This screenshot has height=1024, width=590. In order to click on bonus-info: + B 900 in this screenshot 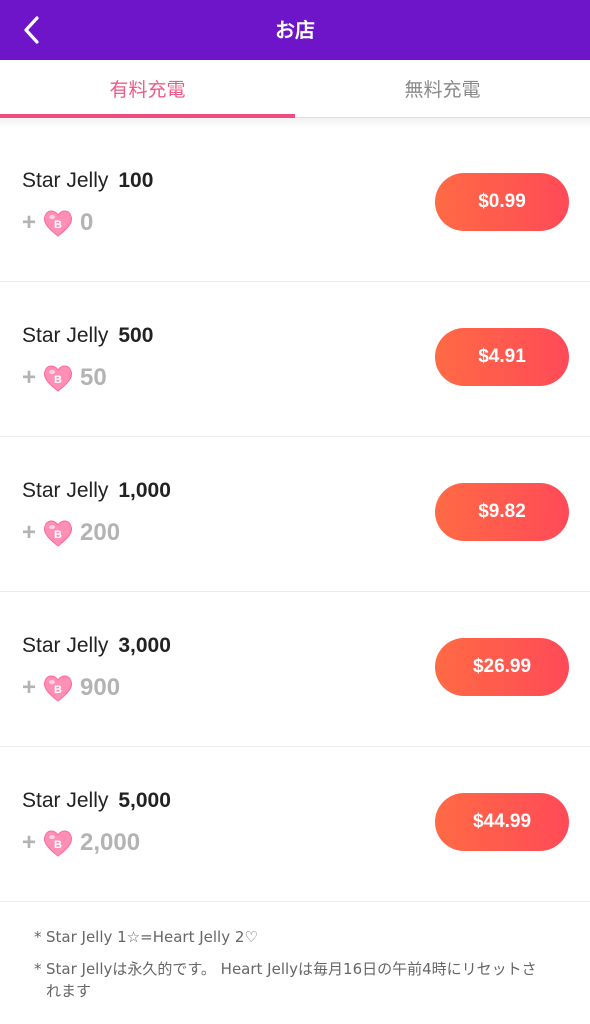, I will do `click(71, 688)`.